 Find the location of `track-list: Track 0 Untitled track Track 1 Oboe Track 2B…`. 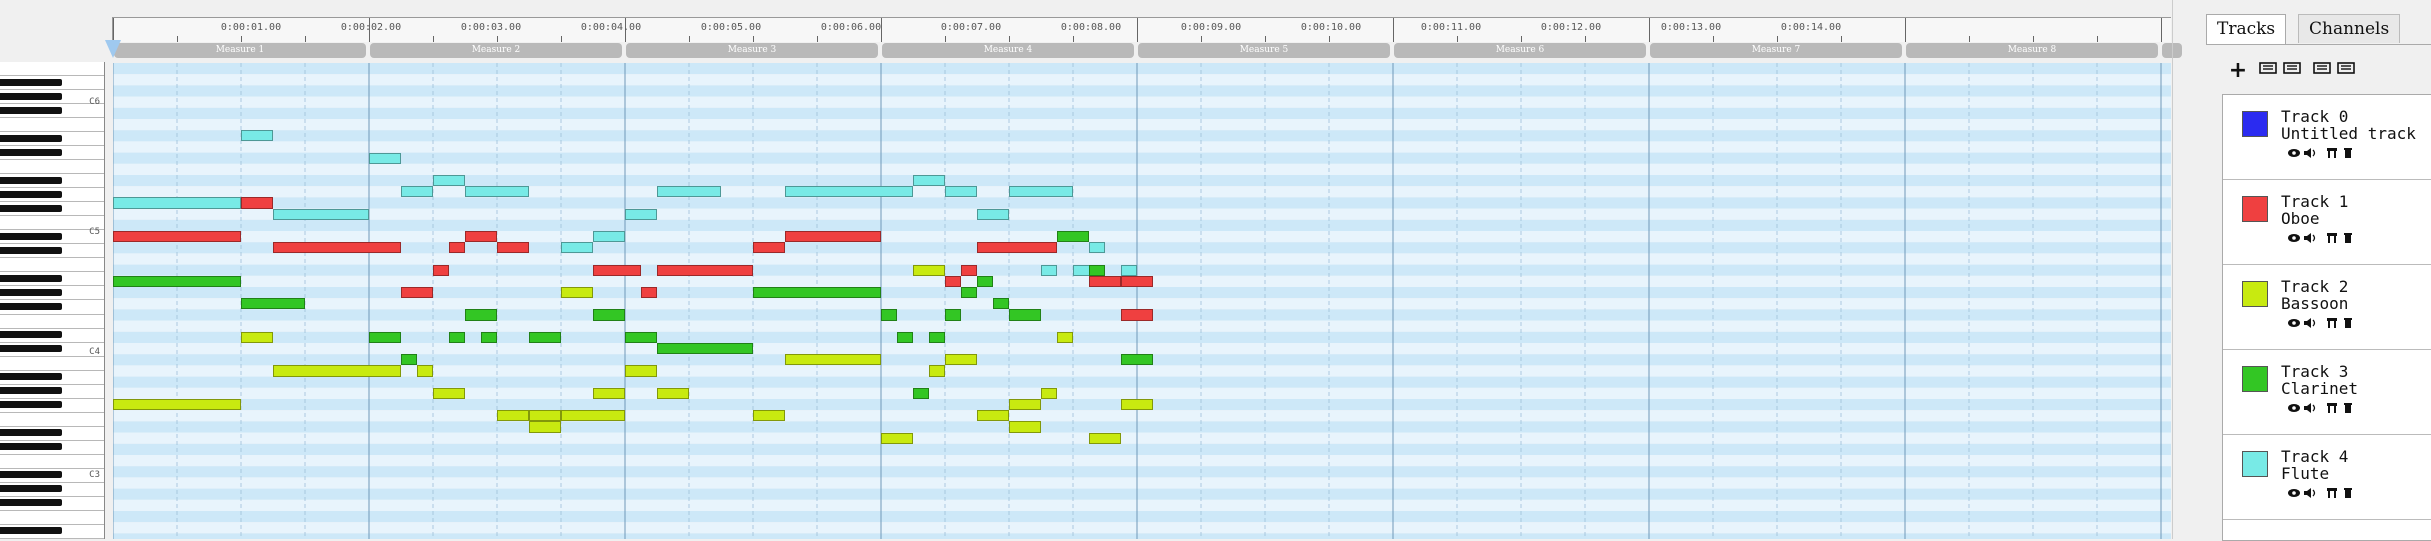

track-list: Track 0 Untitled track Track 1 Oboe Track 2B… is located at coordinates (2326, 317).